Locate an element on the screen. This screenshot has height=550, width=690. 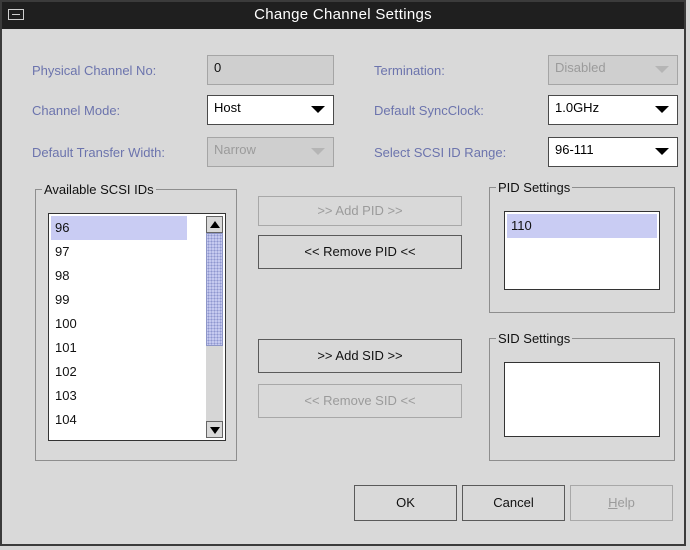
transfer-width-label: Default Transfer Width: is located at coordinates (98, 152).